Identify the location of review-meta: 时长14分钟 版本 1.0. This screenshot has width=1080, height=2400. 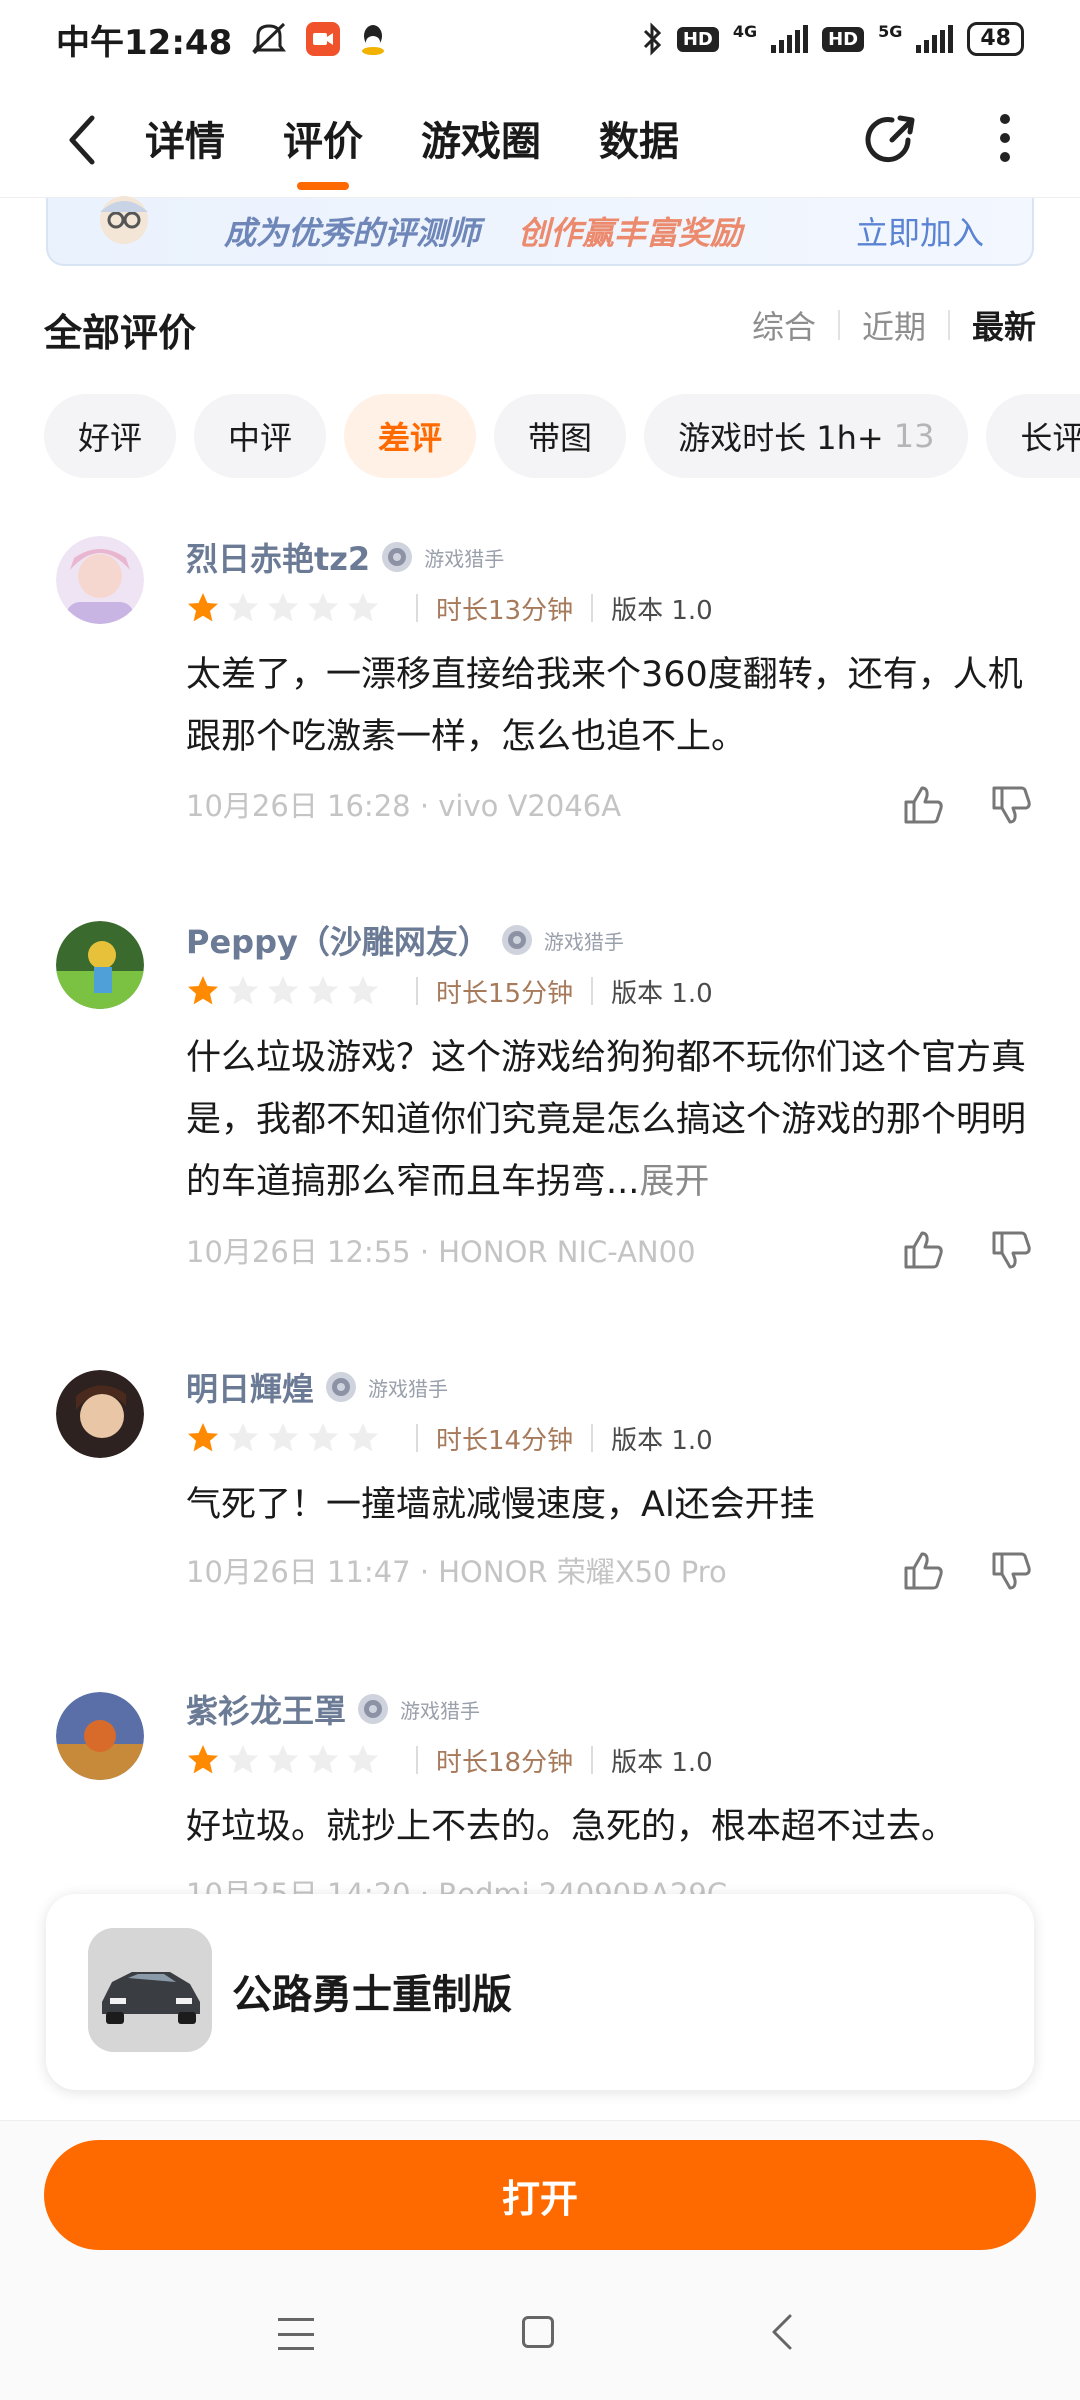
(449, 1438).